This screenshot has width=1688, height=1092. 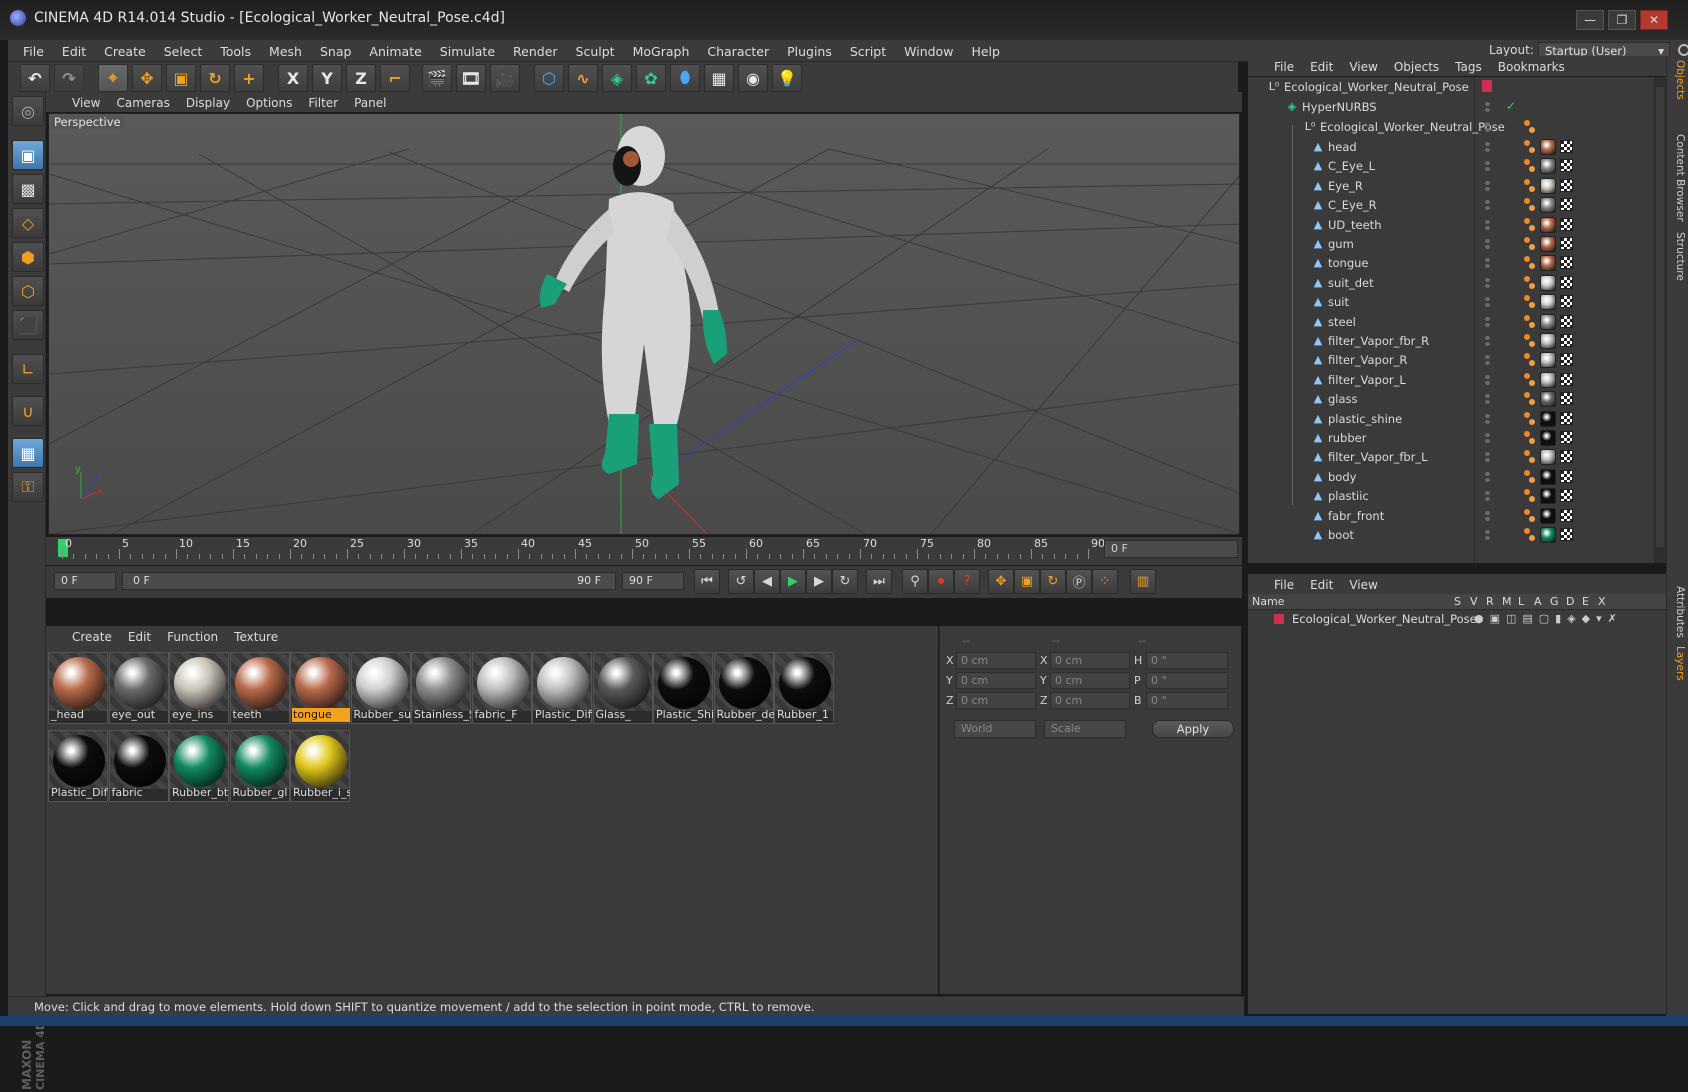 What do you see at coordinates (235, 51) in the screenshot?
I see `menu-tools: Tools` at bounding box center [235, 51].